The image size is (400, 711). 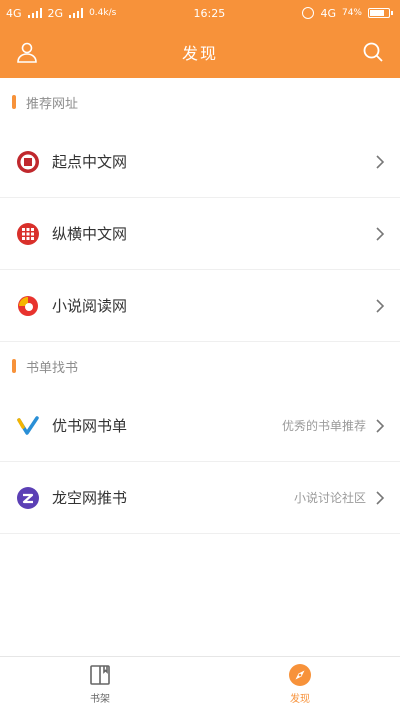 I want to click on section-title-label: 推荐网址, so click(x=52, y=104).